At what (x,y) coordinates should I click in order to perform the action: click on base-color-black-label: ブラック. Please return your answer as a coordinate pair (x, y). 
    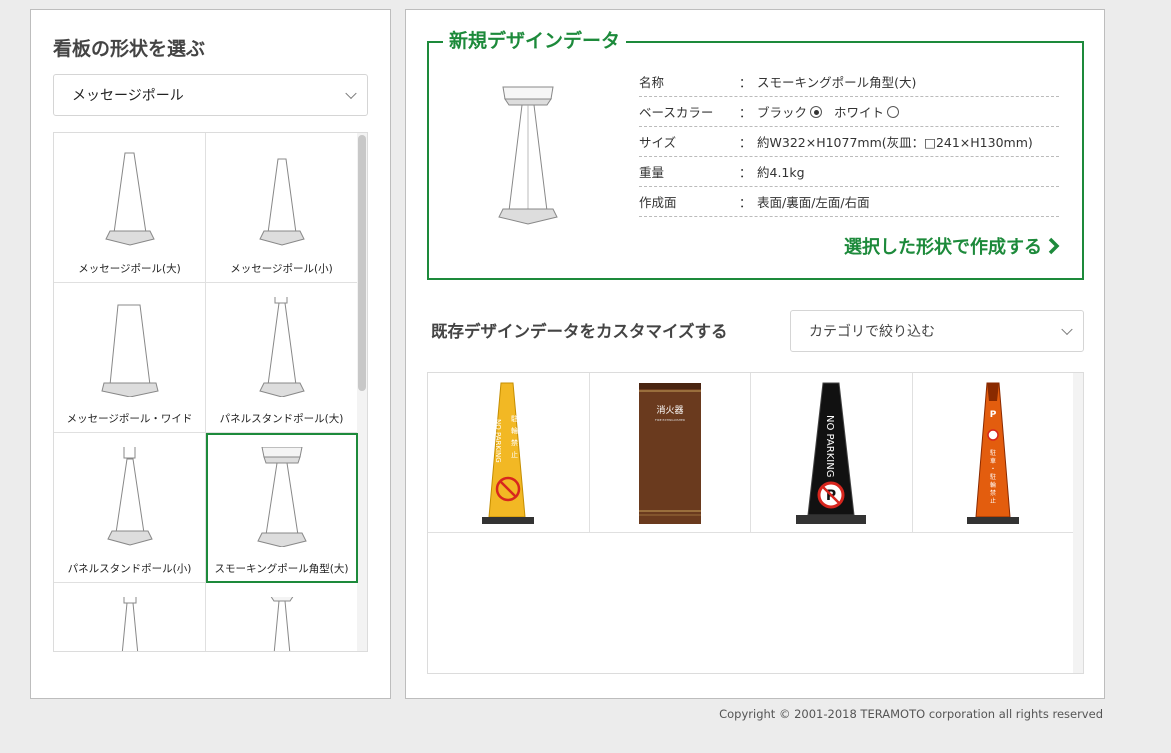
    Looking at the image, I should click on (782, 112).